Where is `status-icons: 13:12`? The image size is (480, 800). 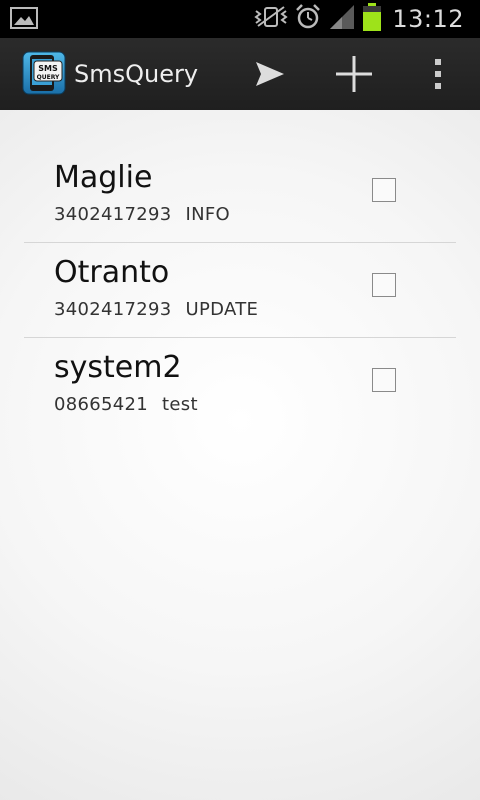
status-icons: 13:12 is located at coordinates (364, 19).